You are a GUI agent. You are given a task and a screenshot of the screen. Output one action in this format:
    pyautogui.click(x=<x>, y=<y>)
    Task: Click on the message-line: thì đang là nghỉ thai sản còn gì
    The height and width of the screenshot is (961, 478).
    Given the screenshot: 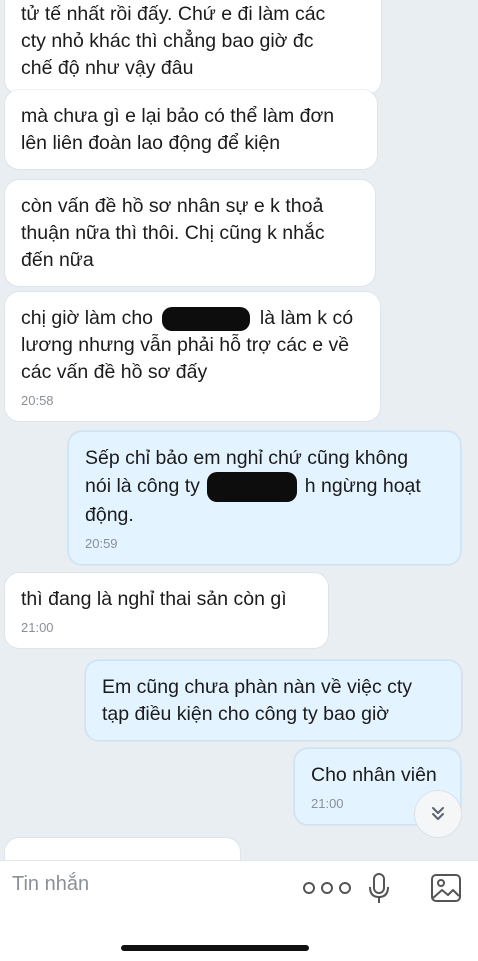 What is the action you would take?
    pyautogui.click(x=154, y=599)
    